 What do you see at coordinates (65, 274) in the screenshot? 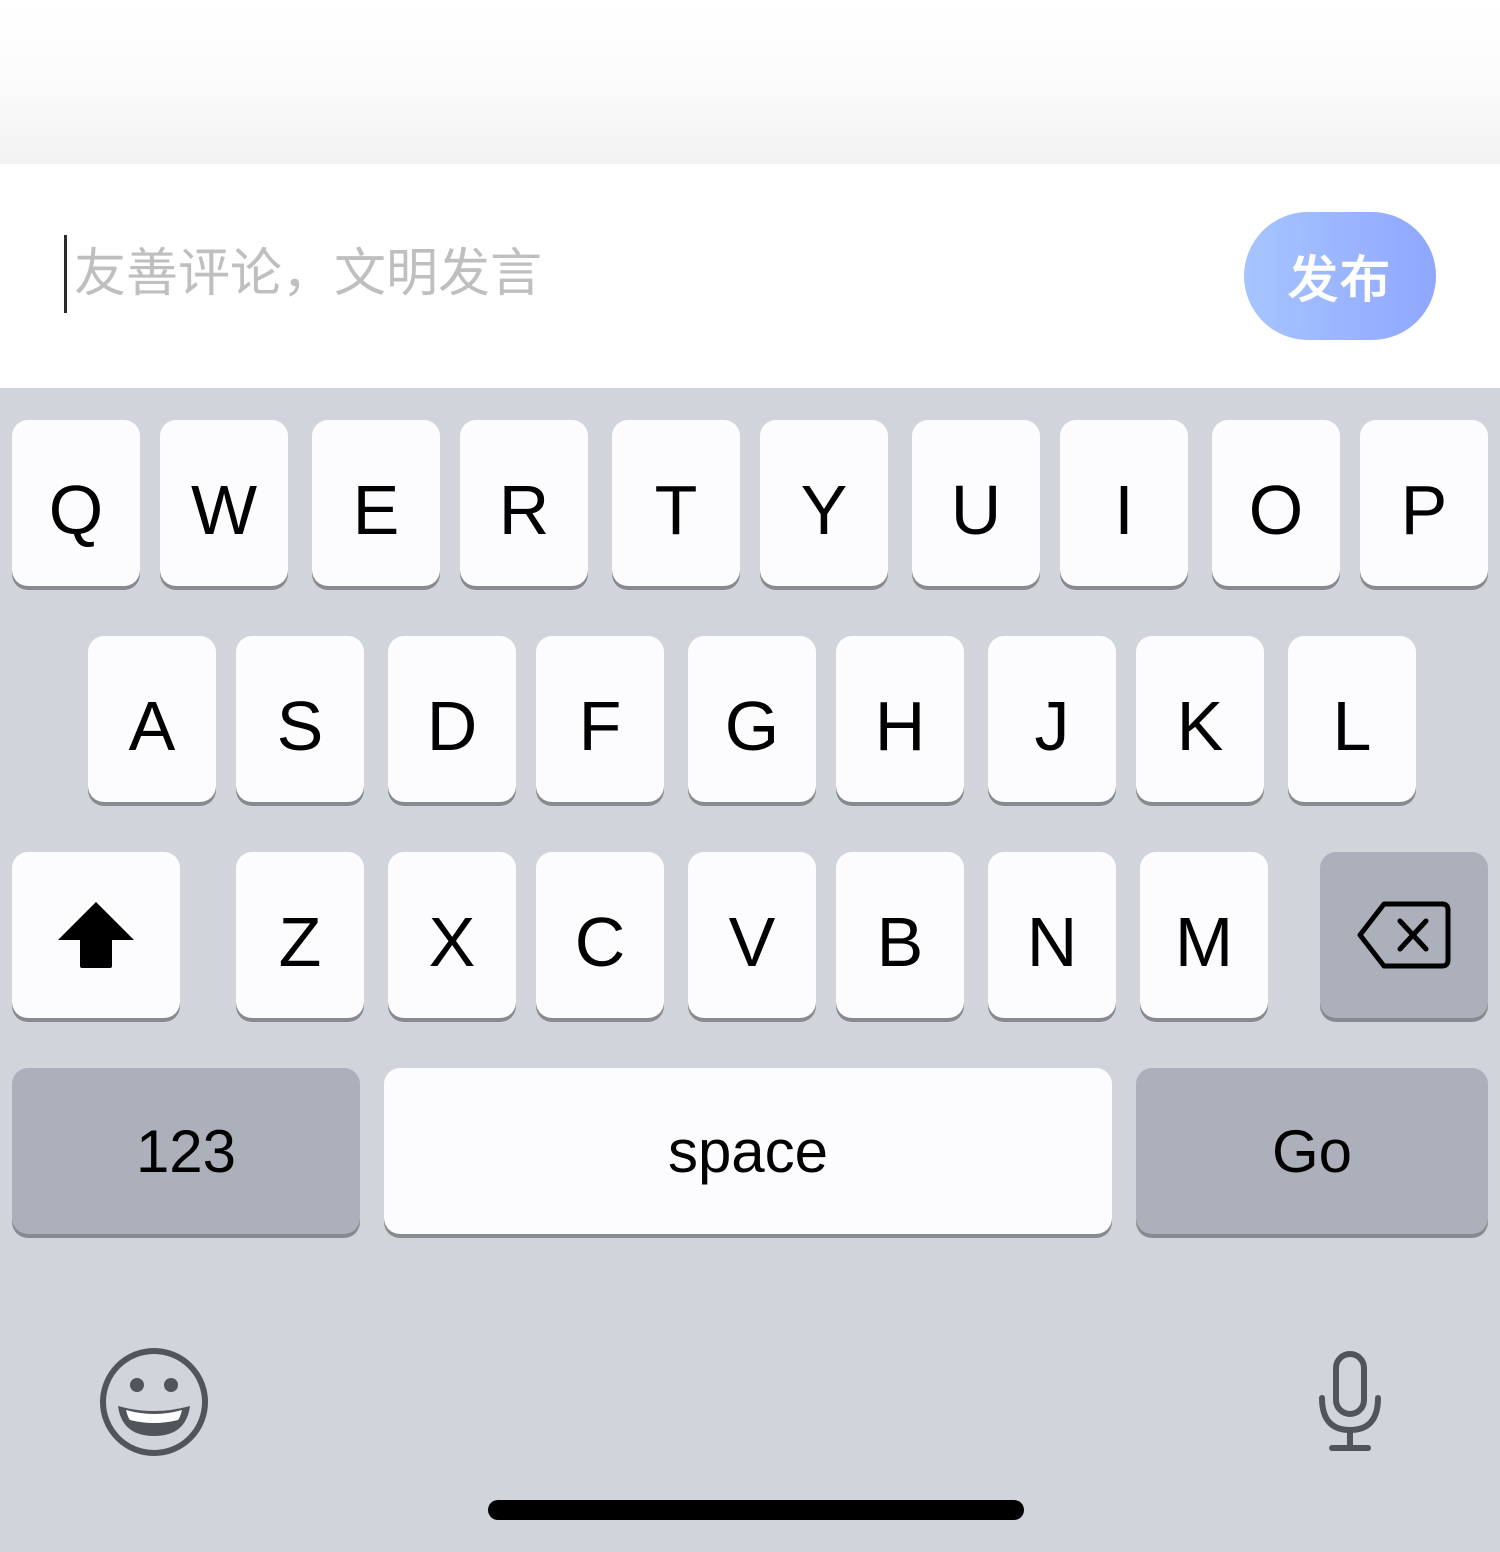
I see `text-cursor` at bounding box center [65, 274].